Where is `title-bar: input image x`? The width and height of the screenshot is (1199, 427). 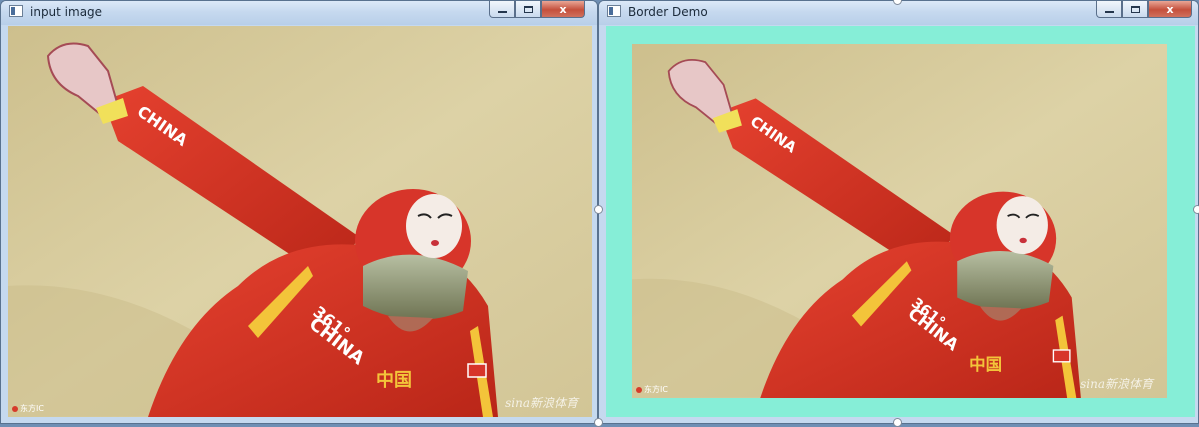 title-bar: input image x is located at coordinates (299, 13).